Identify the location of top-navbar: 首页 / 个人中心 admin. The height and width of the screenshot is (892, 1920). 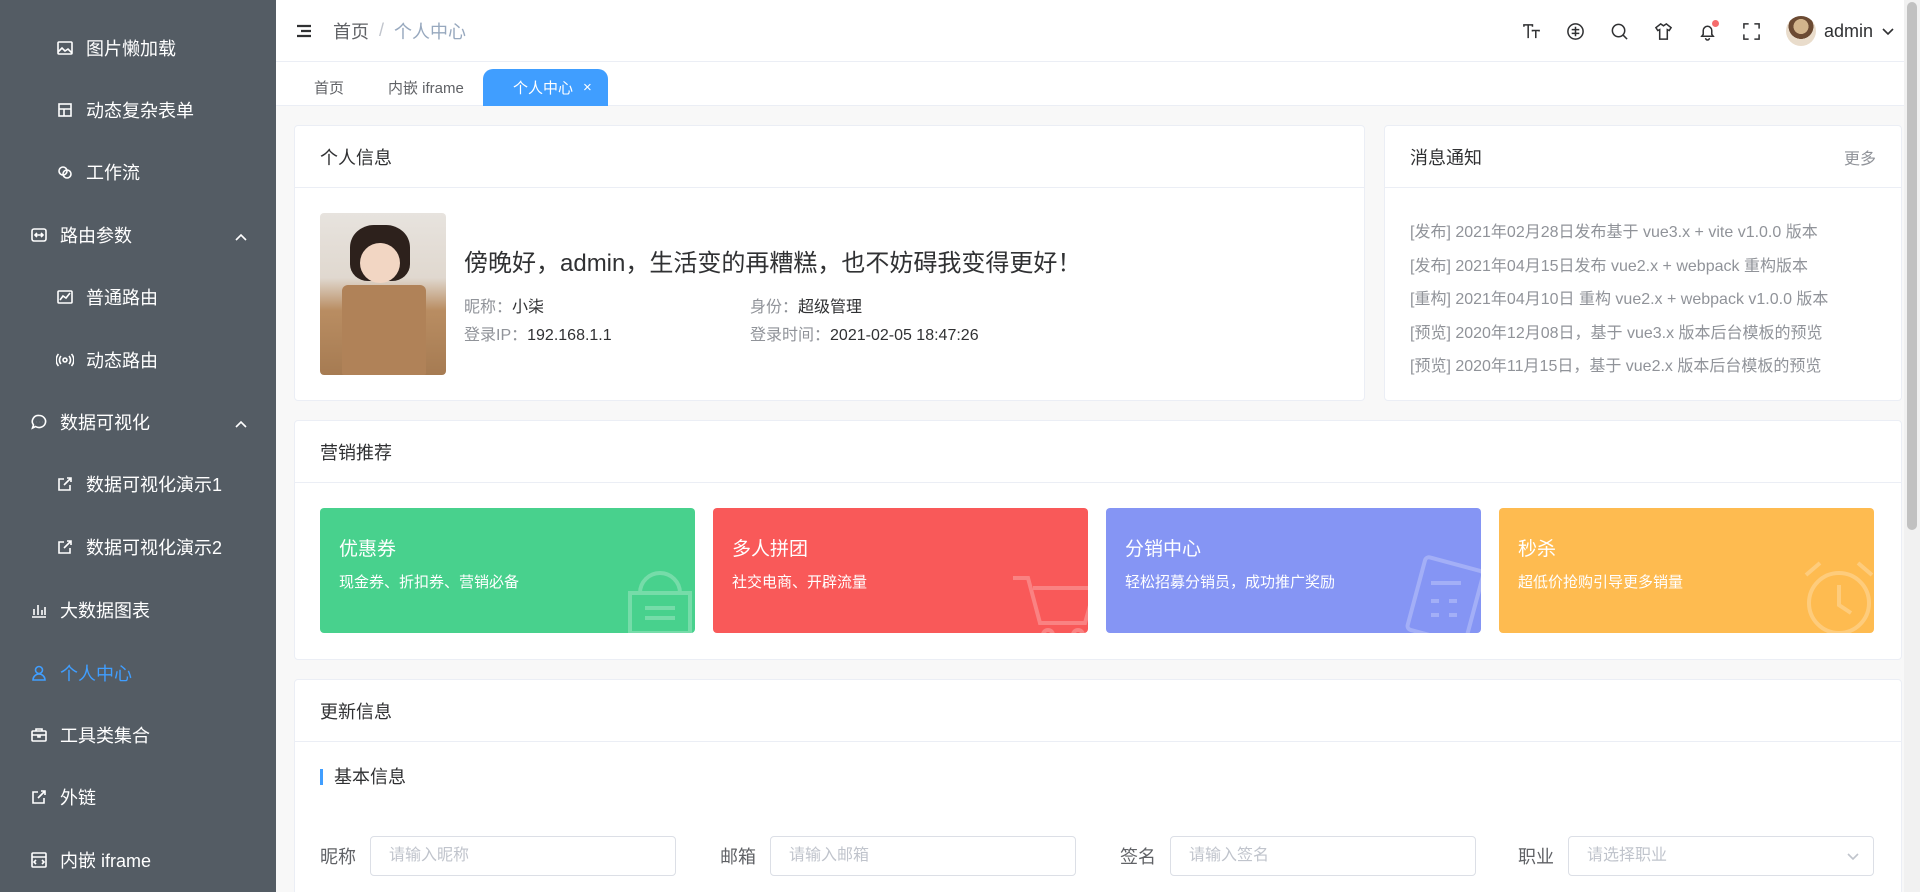
(1098, 31).